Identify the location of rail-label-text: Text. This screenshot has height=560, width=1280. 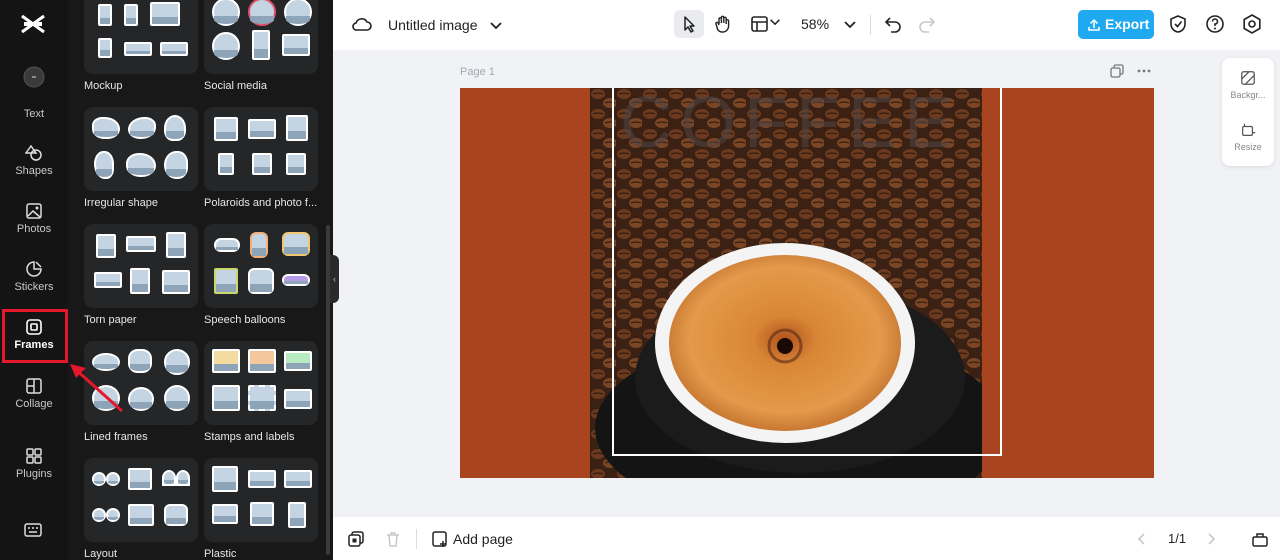
(34, 114).